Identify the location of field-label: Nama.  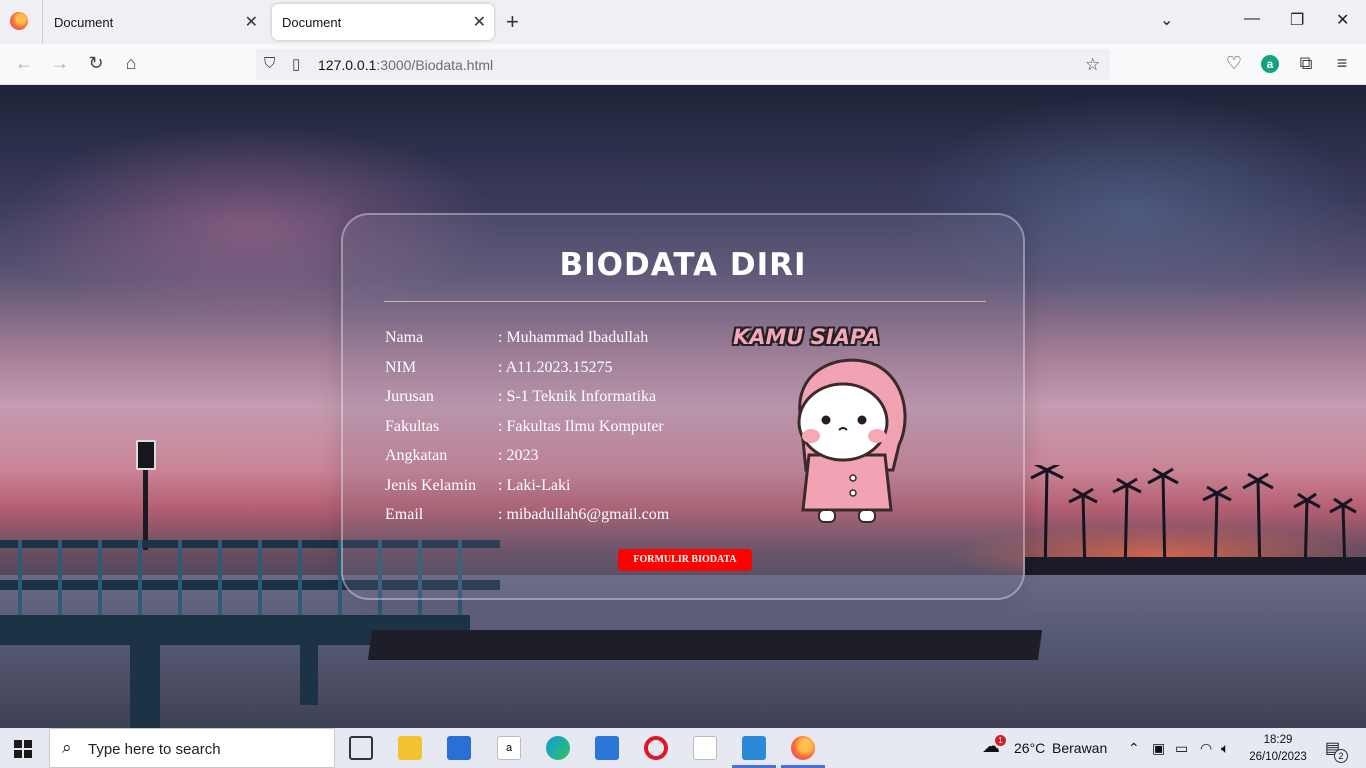
(404, 337).